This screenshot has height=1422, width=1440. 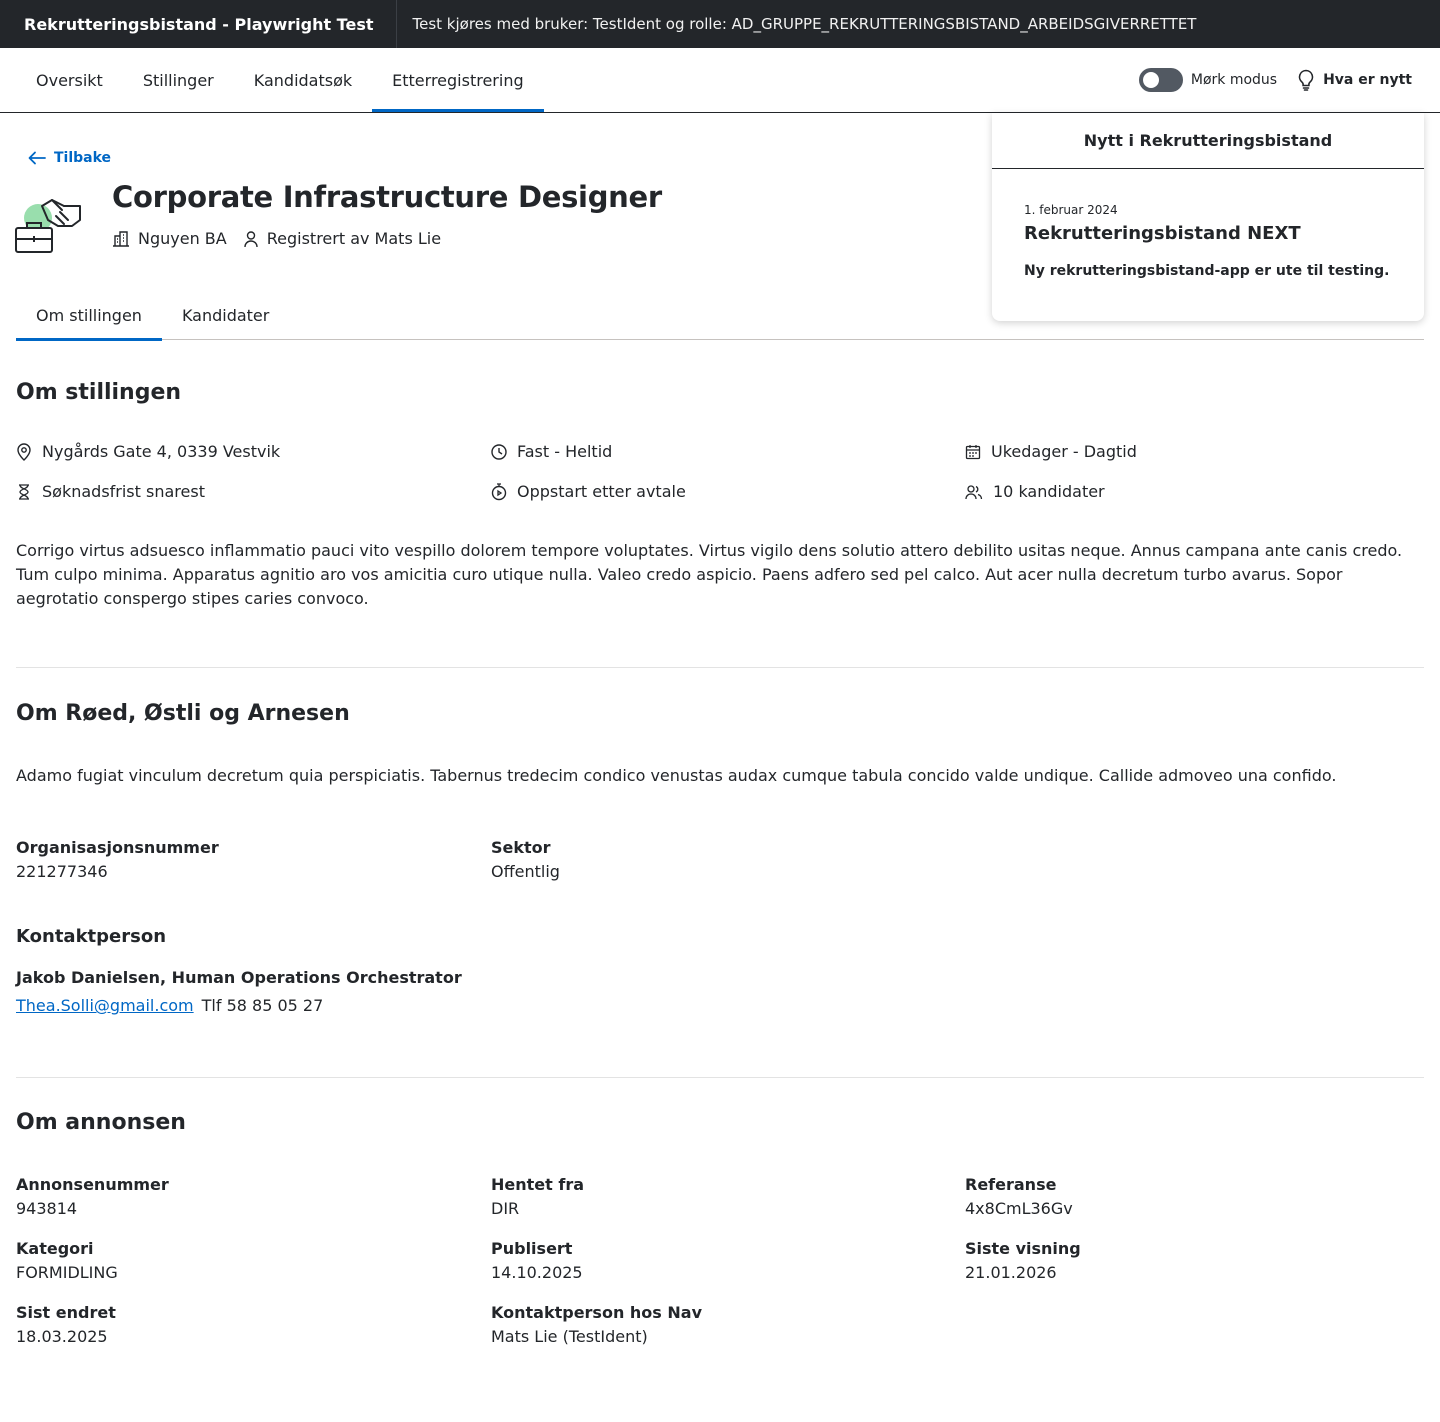 What do you see at coordinates (1019, 1197) in the screenshot?
I see `ad-field-referanse: Referanse 4x8CmL36Gv` at bounding box center [1019, 1197].